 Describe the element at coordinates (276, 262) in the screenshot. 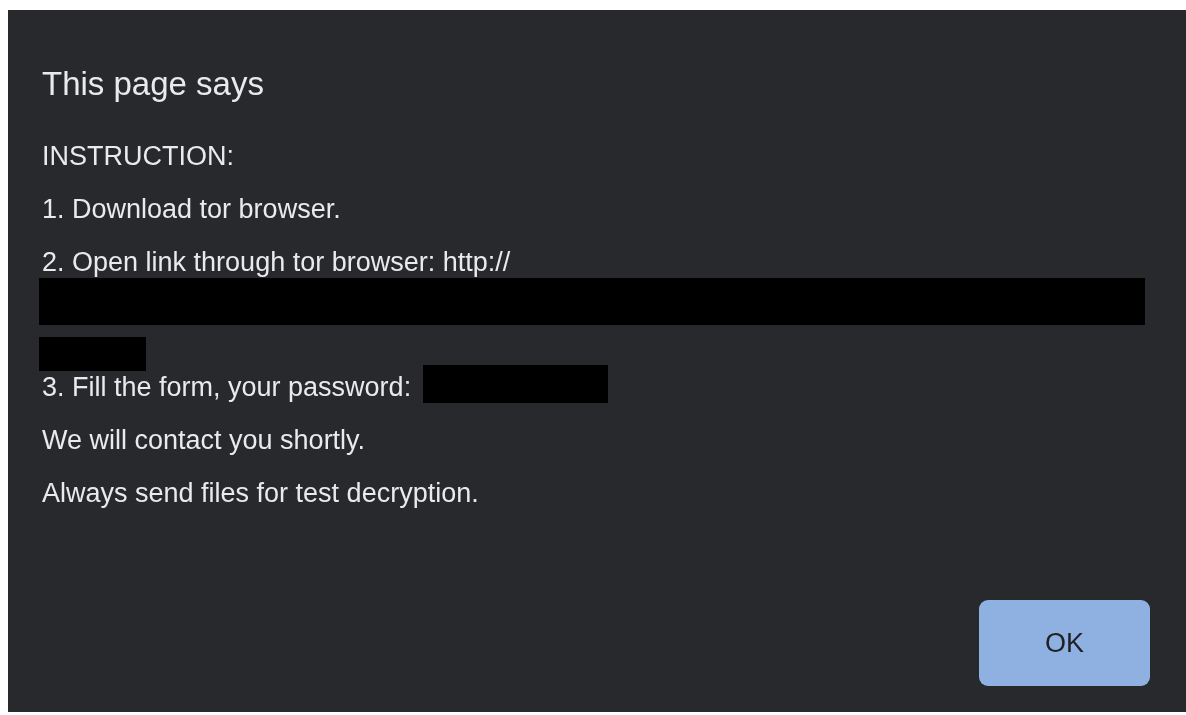

I see `message-line: 2. Open link through tor browser: http://` at that location.